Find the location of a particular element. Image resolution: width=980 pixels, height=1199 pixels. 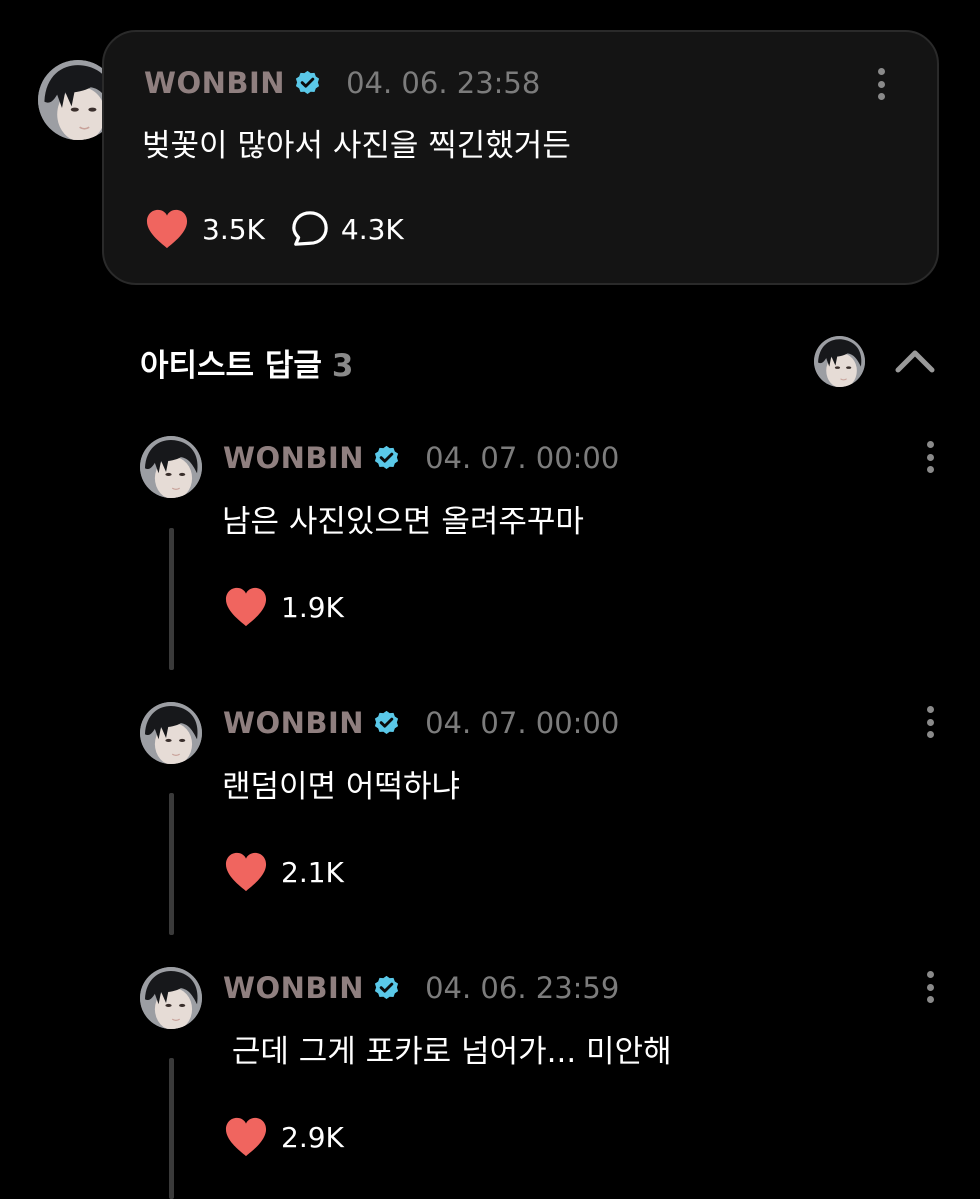

post-stats: 3.5K 4.3K is located at coordinates (274, 229).